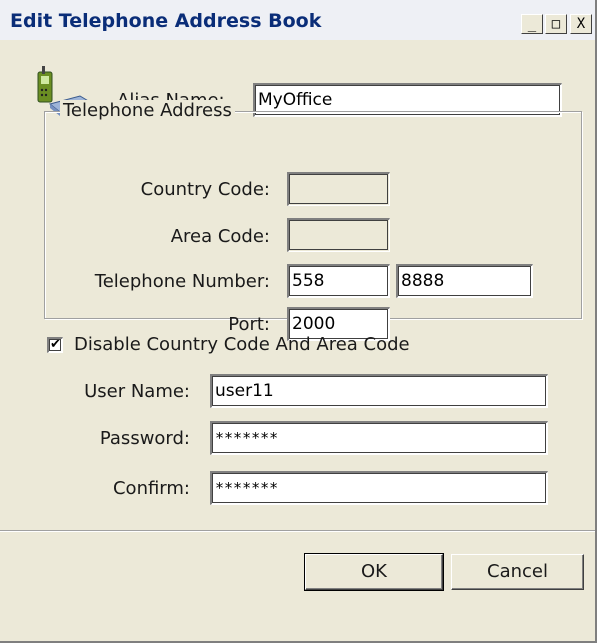 This screenshot has width=597, height=643. I want to click on password-label: Password:, so click(144, 438).